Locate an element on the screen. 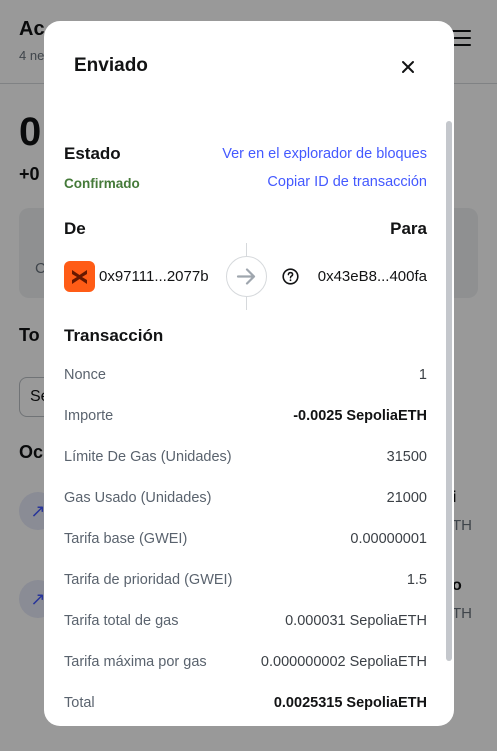 Image resolution: width=497 pixels, height=751 pixels. max-fee-label: Tarifa máxima por gas is located at coordinates (135, 662).